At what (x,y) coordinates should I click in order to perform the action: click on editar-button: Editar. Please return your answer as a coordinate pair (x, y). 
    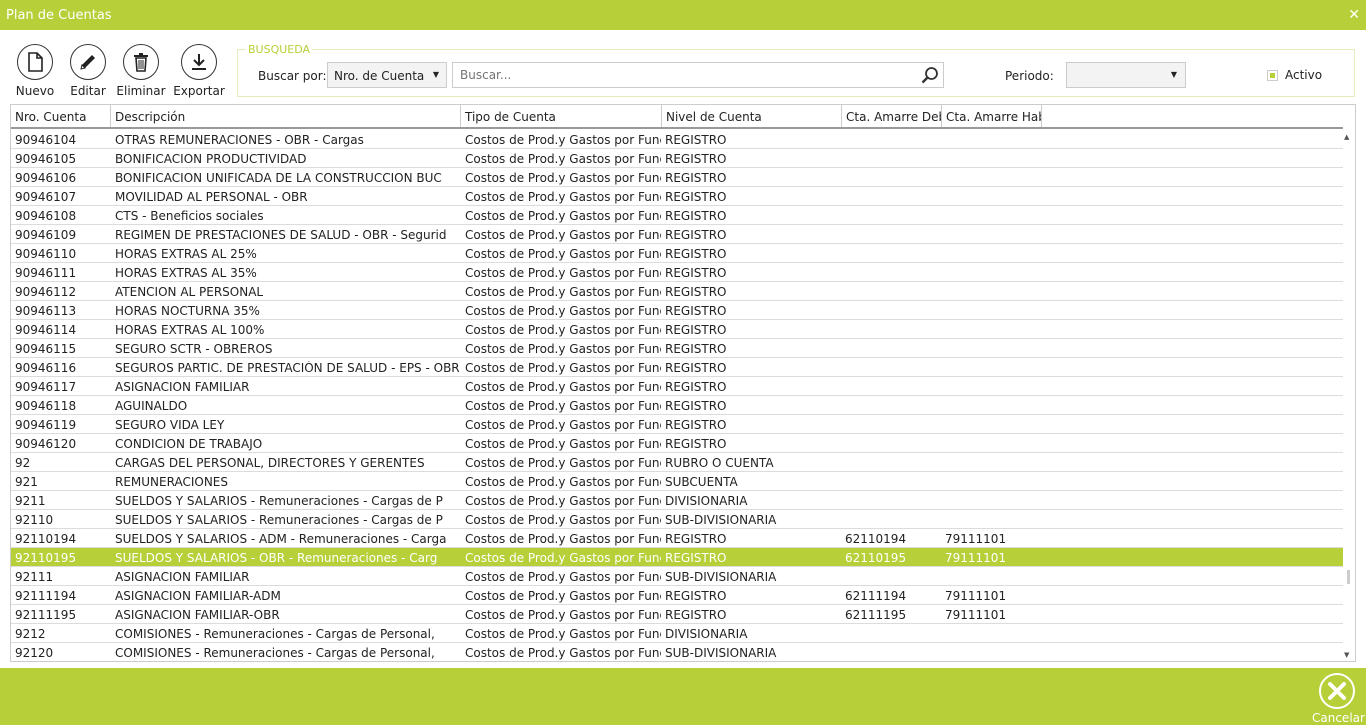
    Looking at the image, I should click on (88, 71).